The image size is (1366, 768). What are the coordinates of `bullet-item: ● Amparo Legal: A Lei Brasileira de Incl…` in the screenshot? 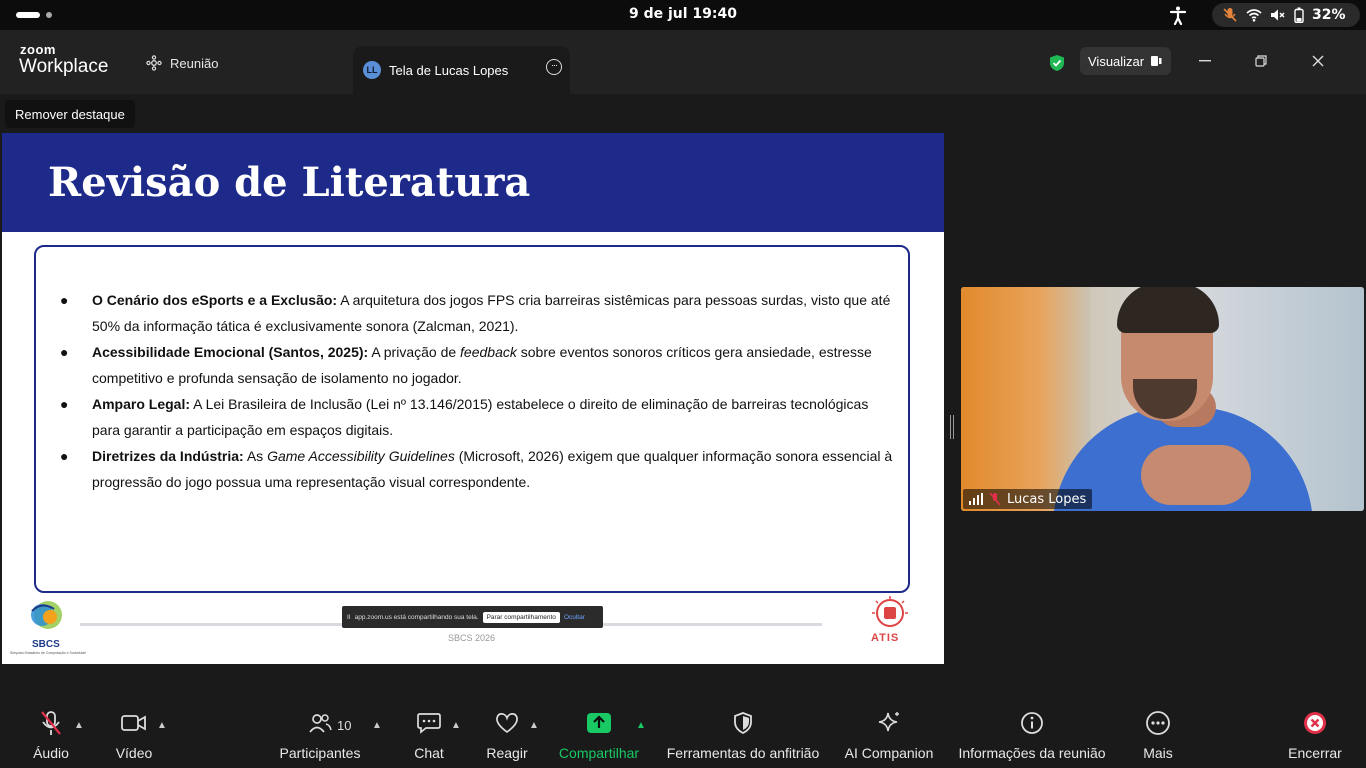 It's located at (464, 417).